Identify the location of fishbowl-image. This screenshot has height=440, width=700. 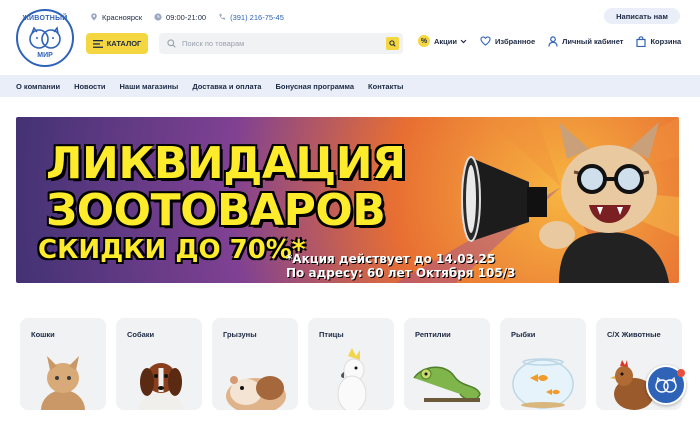
(543, 383).